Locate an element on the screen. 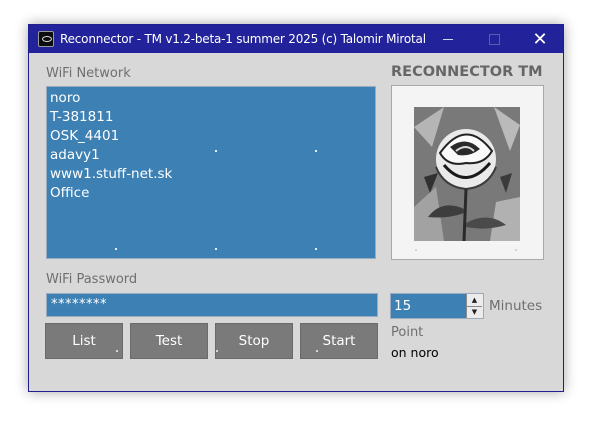 The width and height of the screenshot is (598, 423). maximize-icon is located at coordinates (494, 39).